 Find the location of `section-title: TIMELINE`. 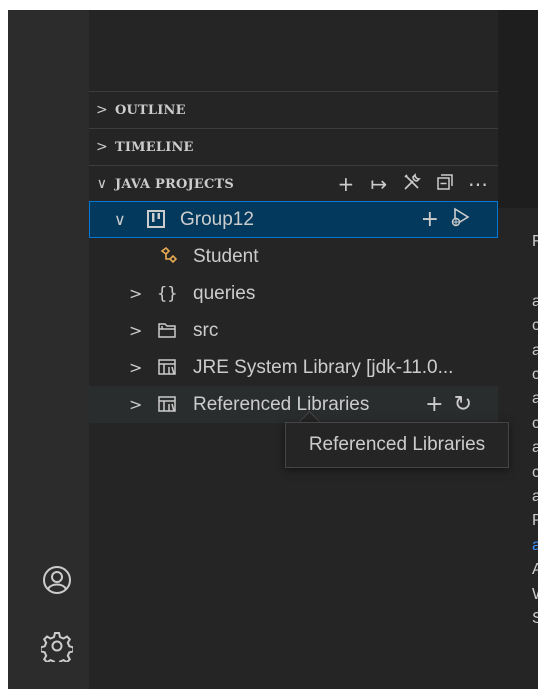

section-title: TIMELINE is located at coordinates (154, 147).